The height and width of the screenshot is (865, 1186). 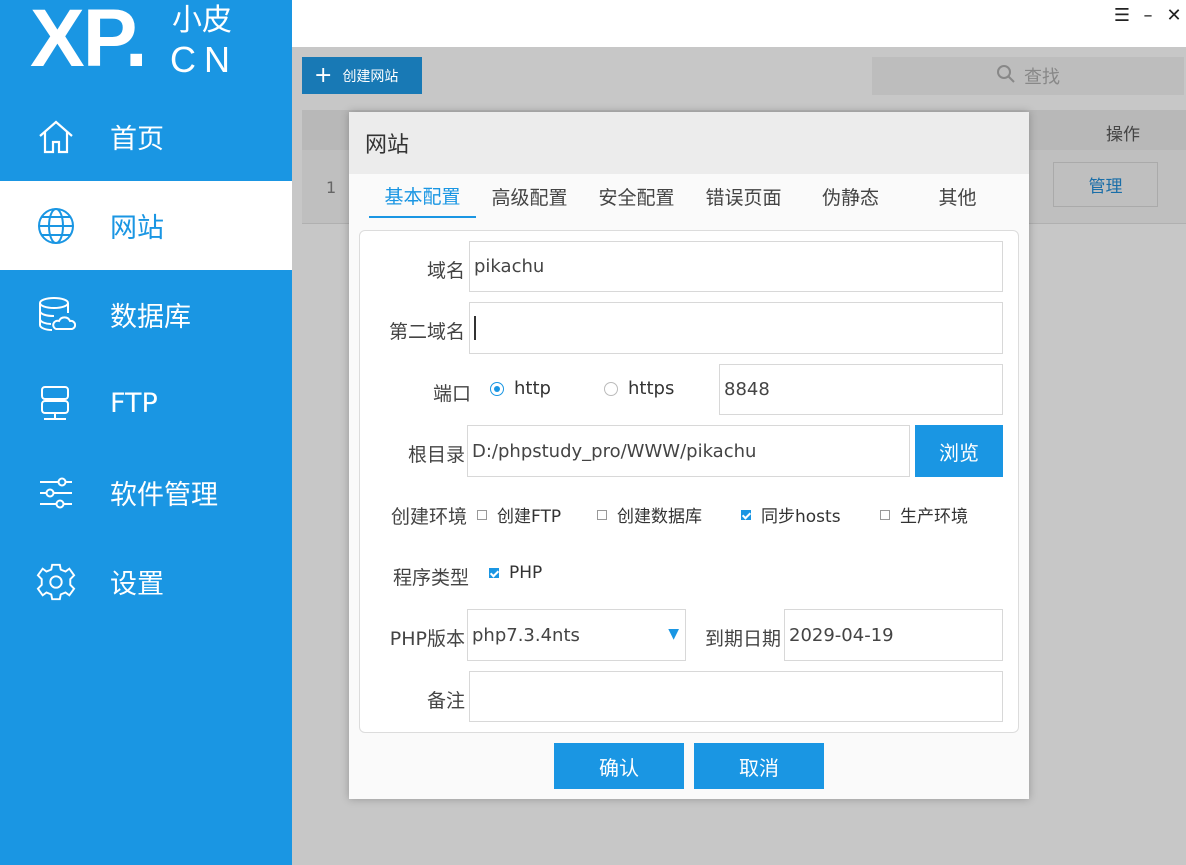 What do you see at coordinates (56, 226) in the screenshot?
I see `globe-icon` at bounding box center [56, 226].